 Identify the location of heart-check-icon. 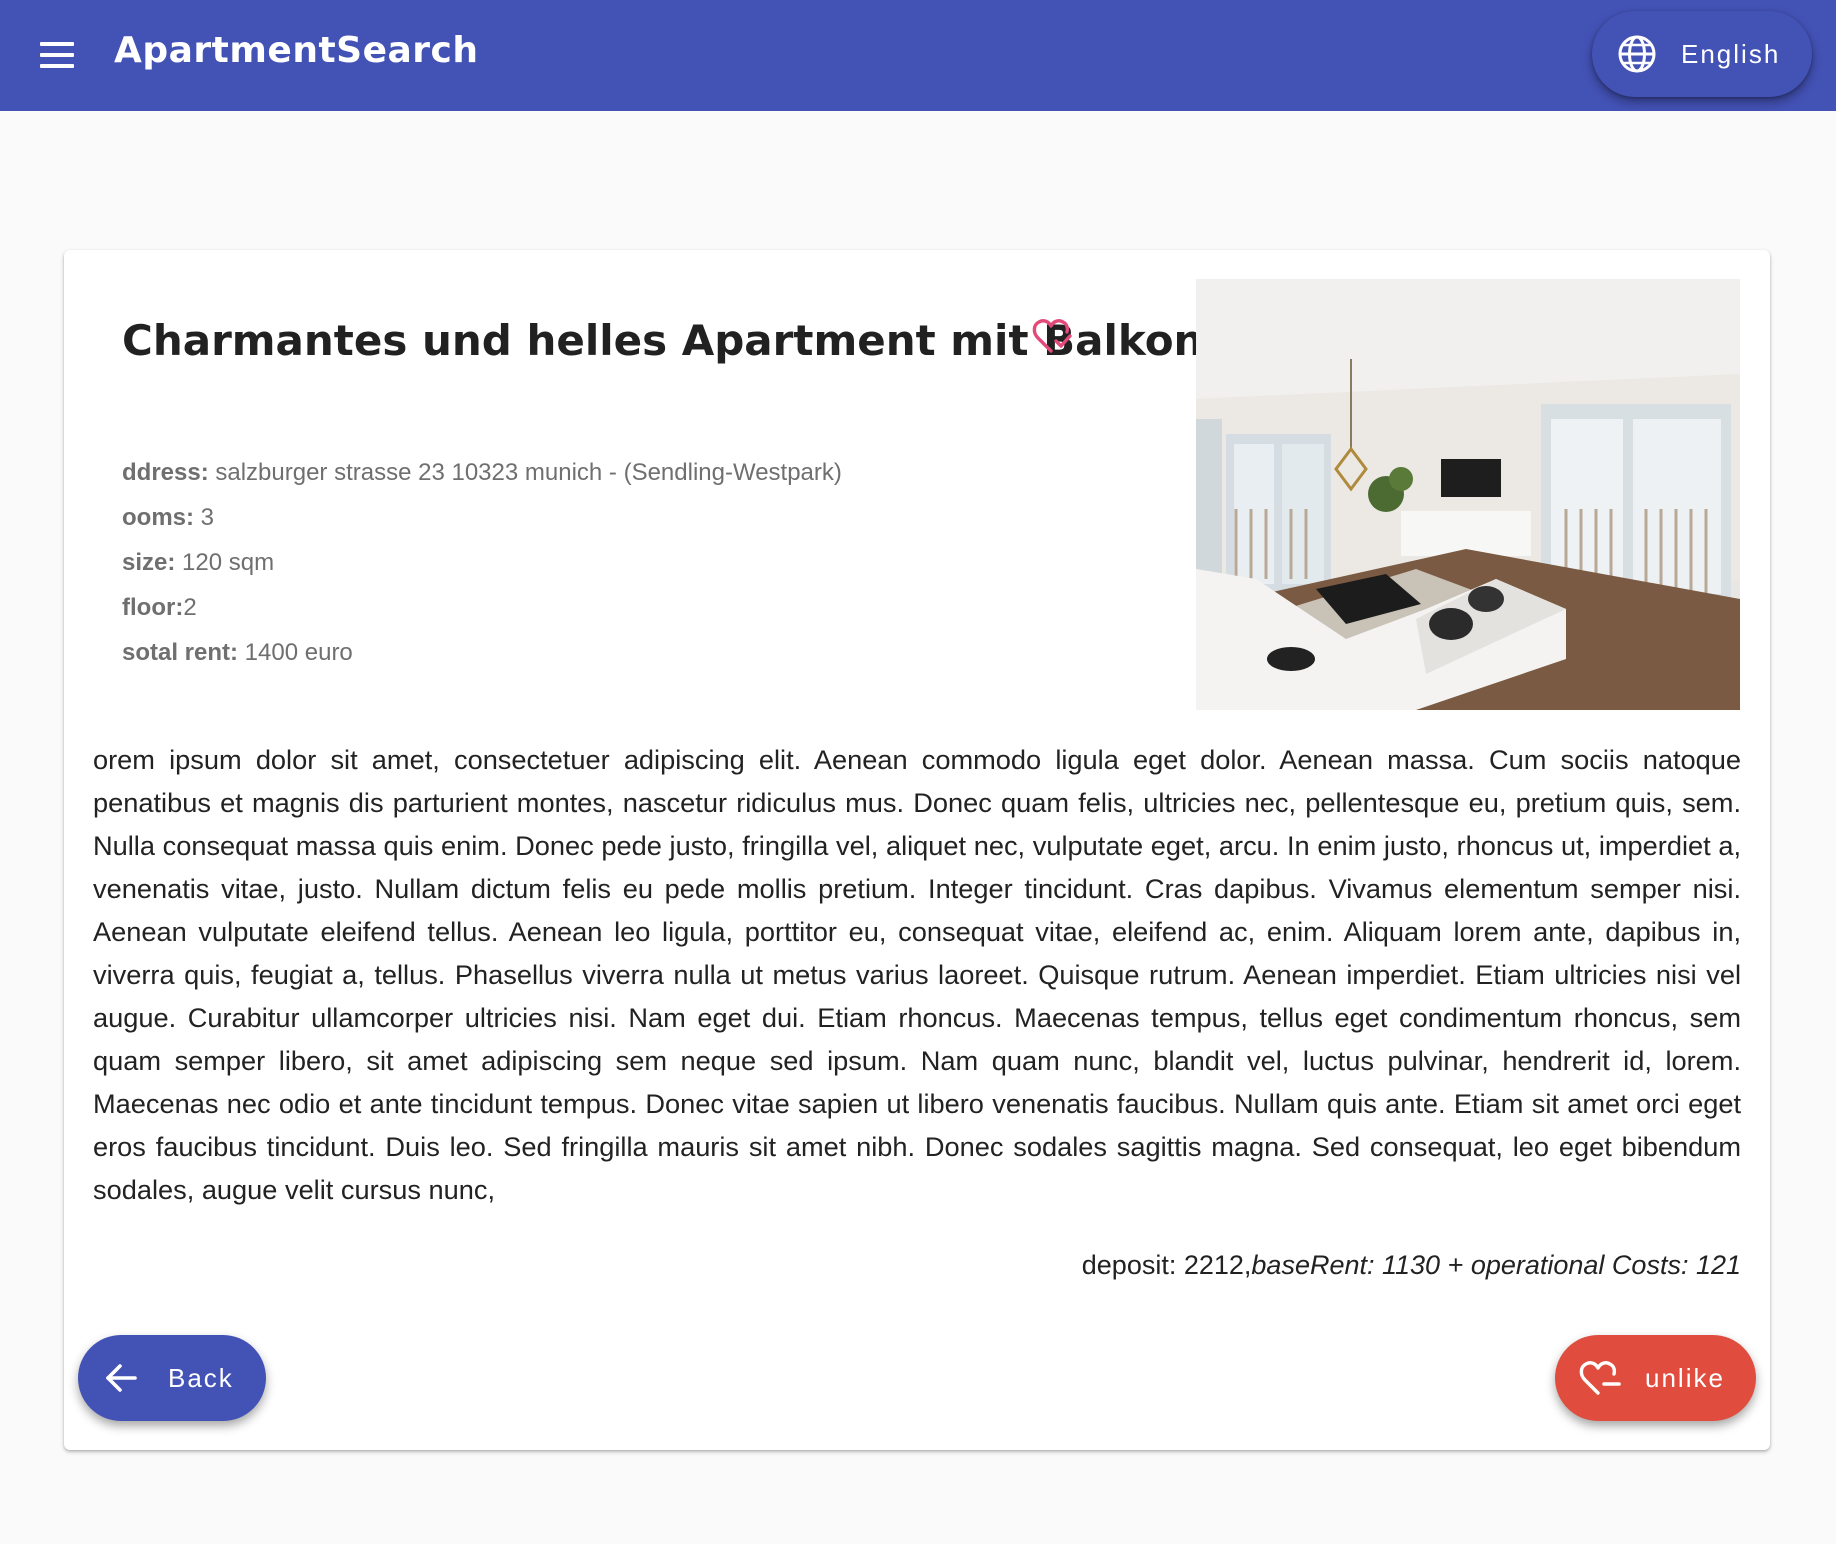
(1054, 336).